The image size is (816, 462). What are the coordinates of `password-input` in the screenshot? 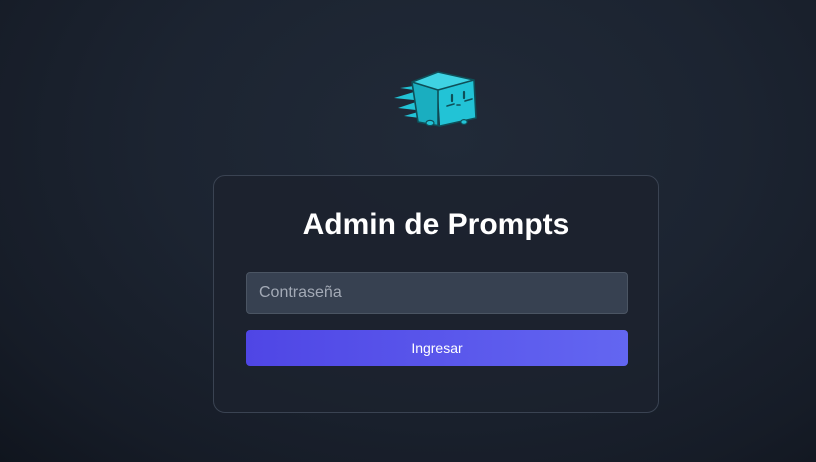 It's located at (437, 293).